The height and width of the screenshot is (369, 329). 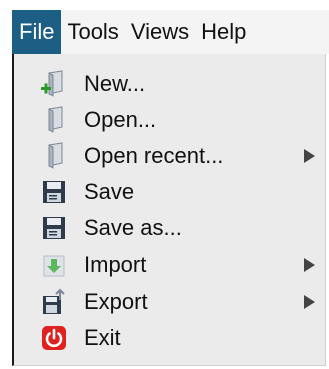 I want to click on menu-item-label: Save, so click(x=109, y=191).